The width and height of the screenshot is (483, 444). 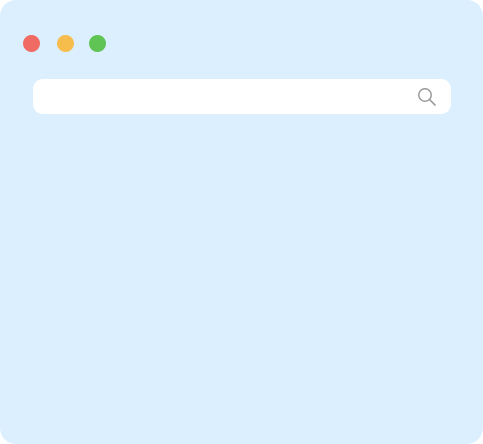 I want to click on search-bar, so click(x=242, y=96).